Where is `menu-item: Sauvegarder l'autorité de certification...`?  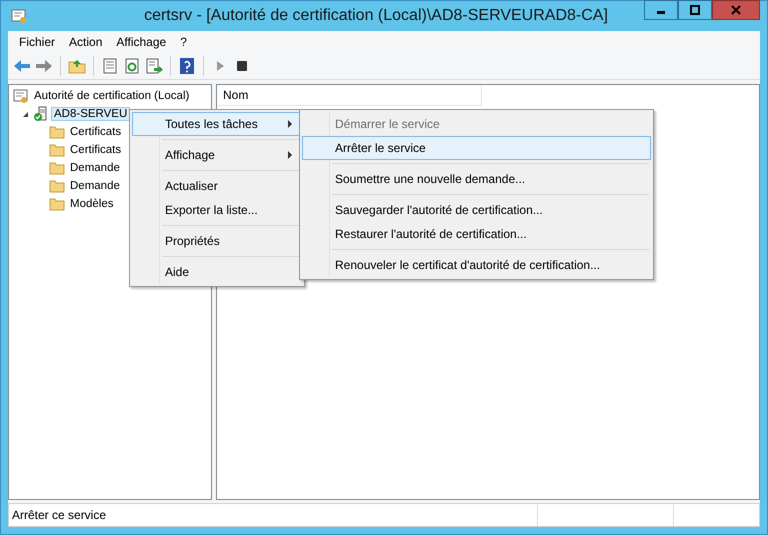
menu-item: Sauvegarder l'autorité de certification... is located at coordinates (476, 210).